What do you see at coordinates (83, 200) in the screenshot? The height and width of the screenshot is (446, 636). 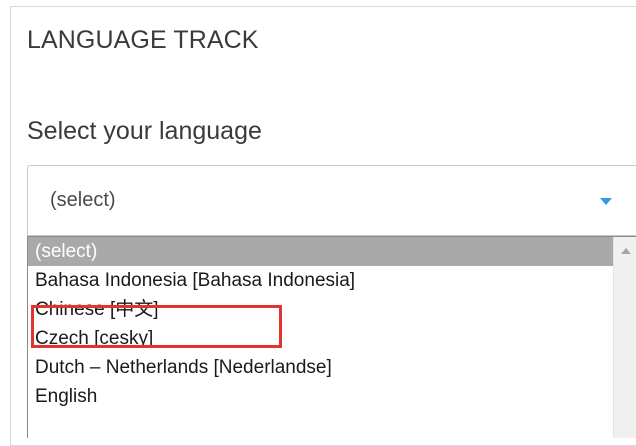 I see `language-select-value: (select)` at bounding box center [83, 200].